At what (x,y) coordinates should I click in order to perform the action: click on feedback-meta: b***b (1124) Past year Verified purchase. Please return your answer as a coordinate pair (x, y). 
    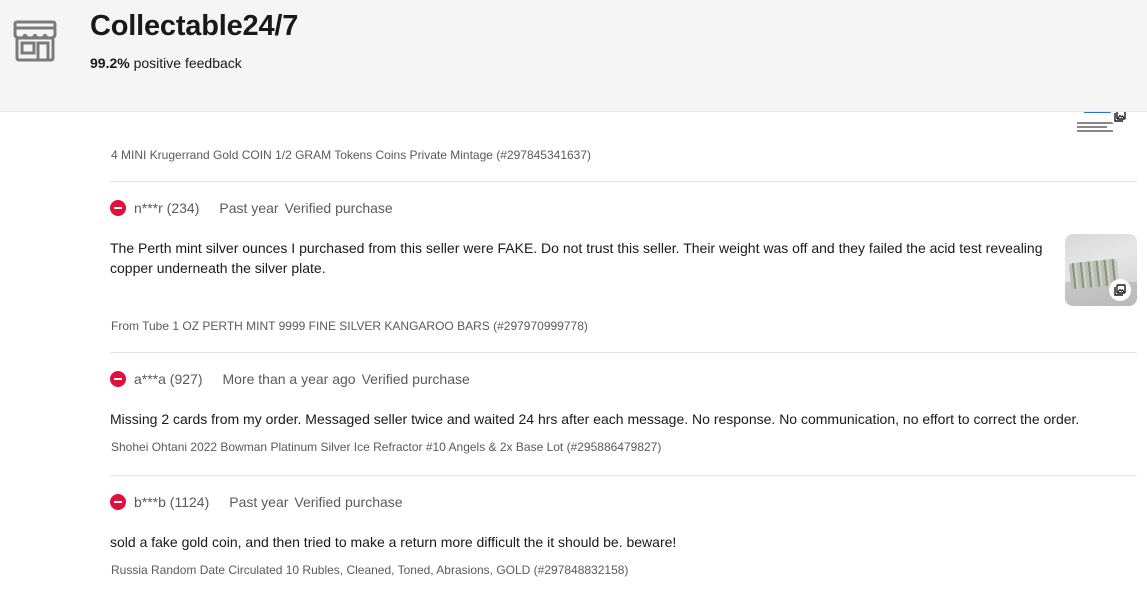
    Looking at the image, I should click on (256, 502).